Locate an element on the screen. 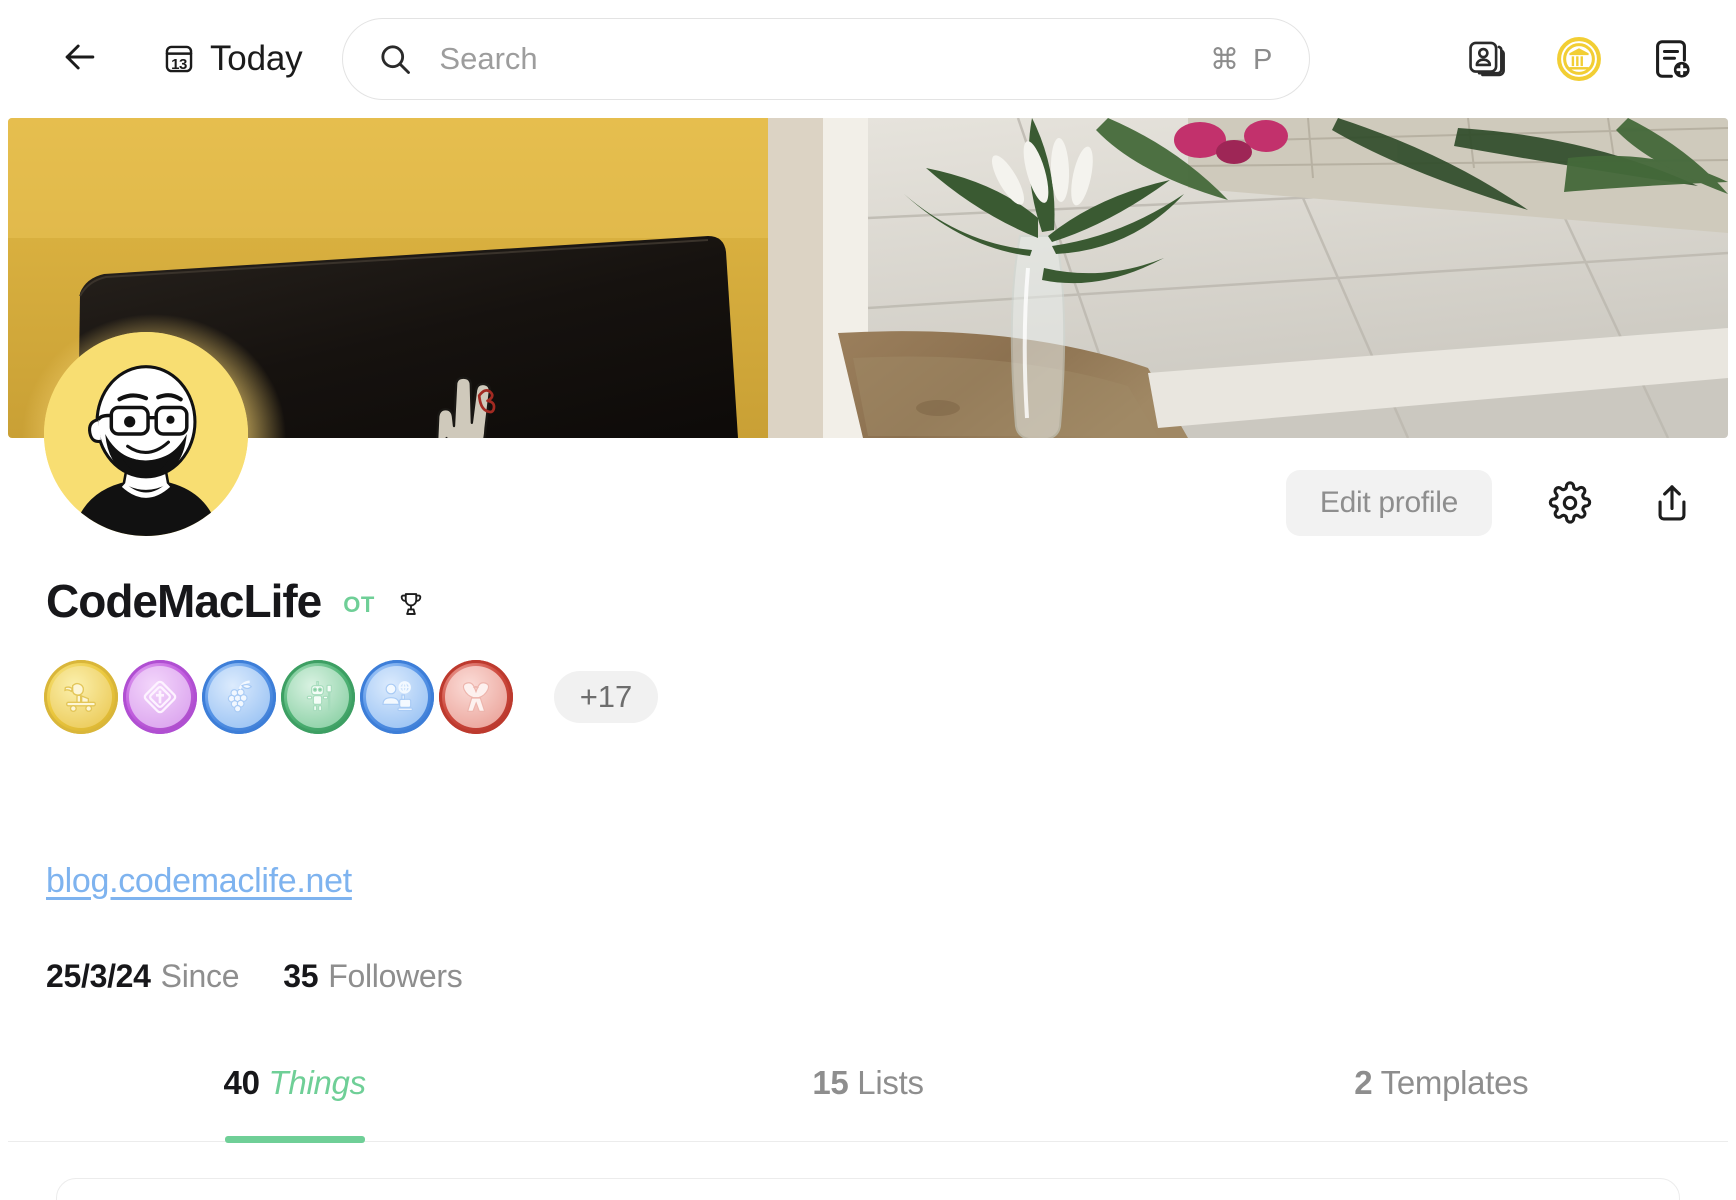 The width and height of the screenshot is (1736, 1200). achievement-badges: +17 is located at coordinates (351, 697).